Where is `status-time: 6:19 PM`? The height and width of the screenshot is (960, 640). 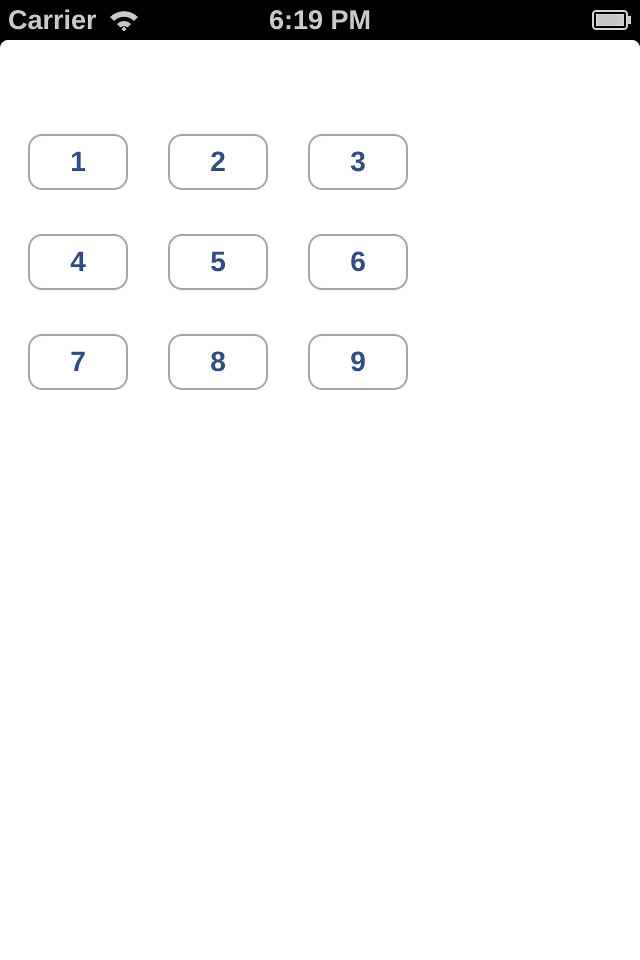 status-time: 6:19 PM is located at coordinates (320, 20).